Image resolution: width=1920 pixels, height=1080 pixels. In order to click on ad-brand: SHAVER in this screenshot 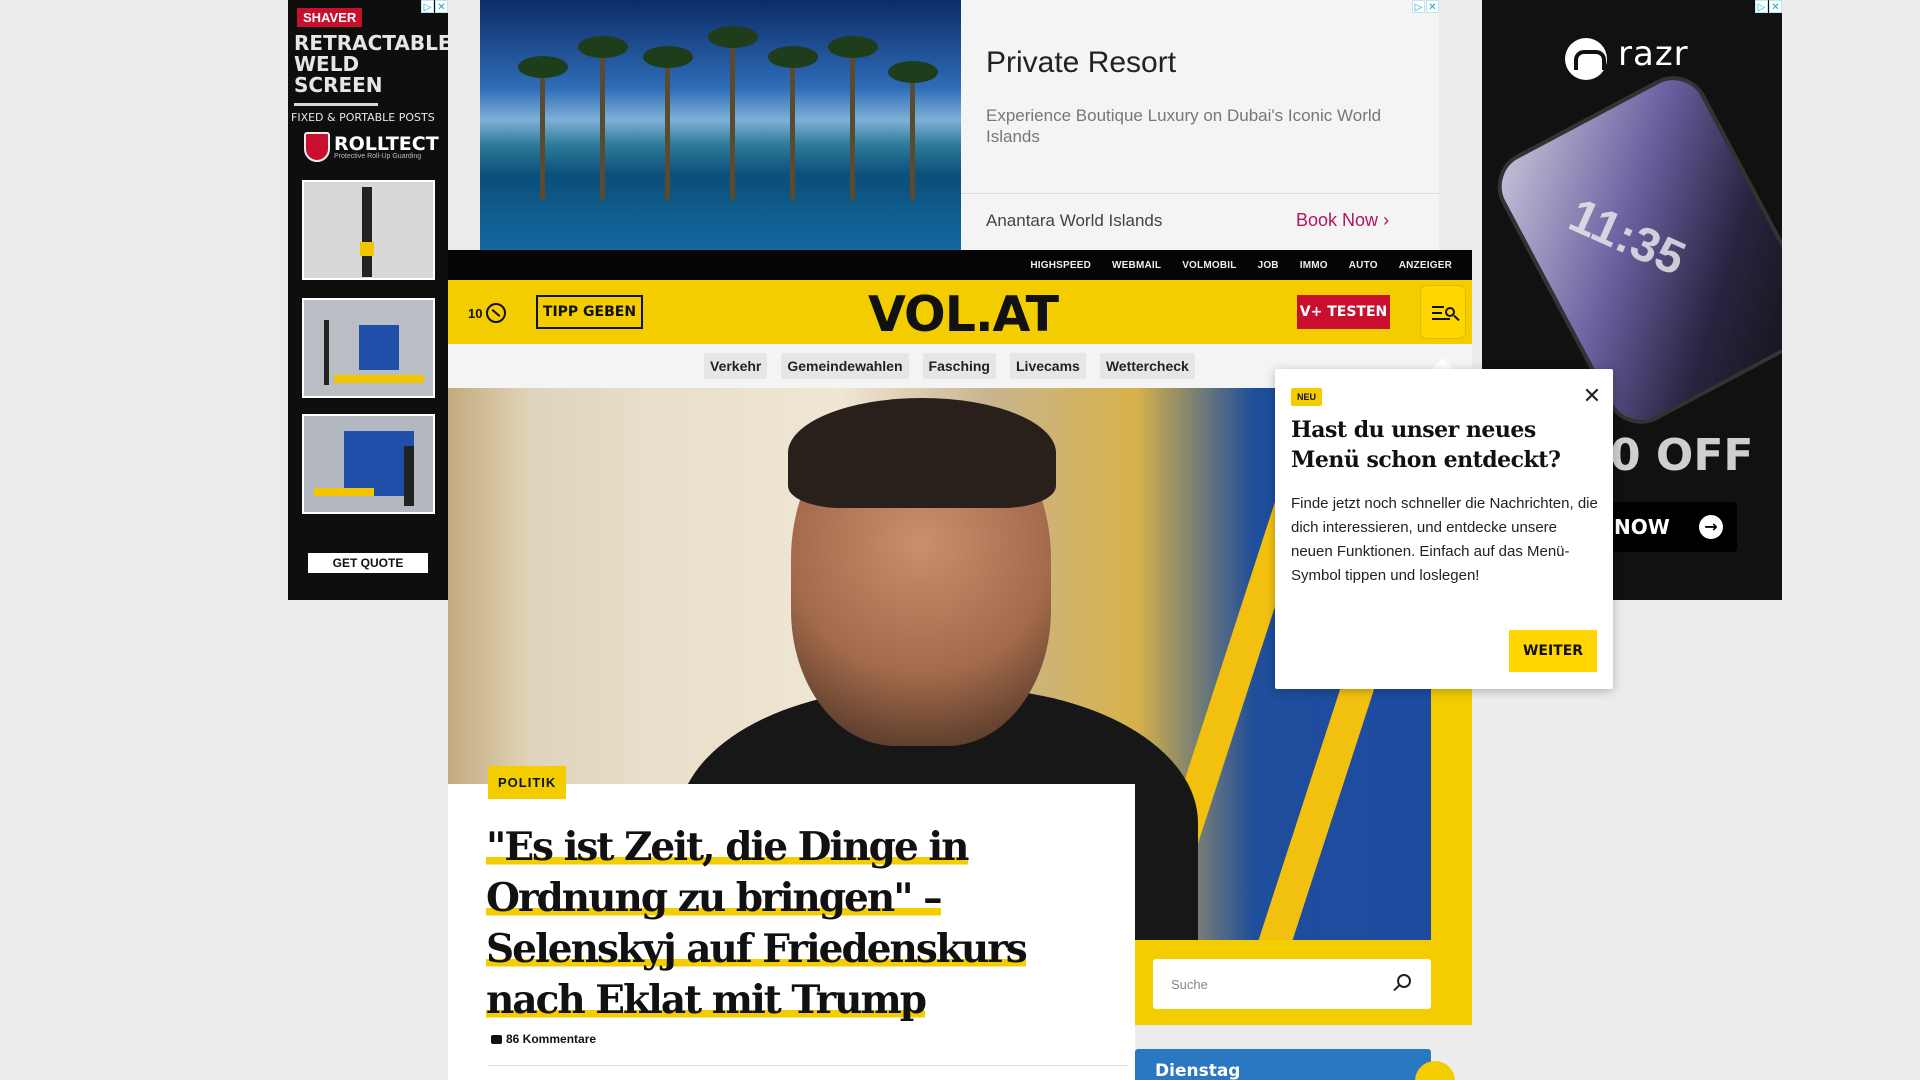, I will do `click(330, 17)`.